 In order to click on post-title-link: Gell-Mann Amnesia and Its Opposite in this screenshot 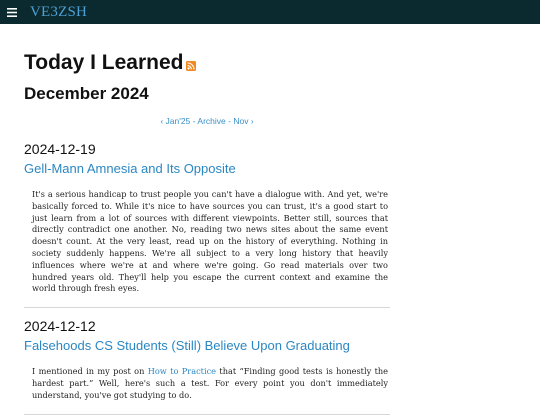, I will do `click(207, 169)`.